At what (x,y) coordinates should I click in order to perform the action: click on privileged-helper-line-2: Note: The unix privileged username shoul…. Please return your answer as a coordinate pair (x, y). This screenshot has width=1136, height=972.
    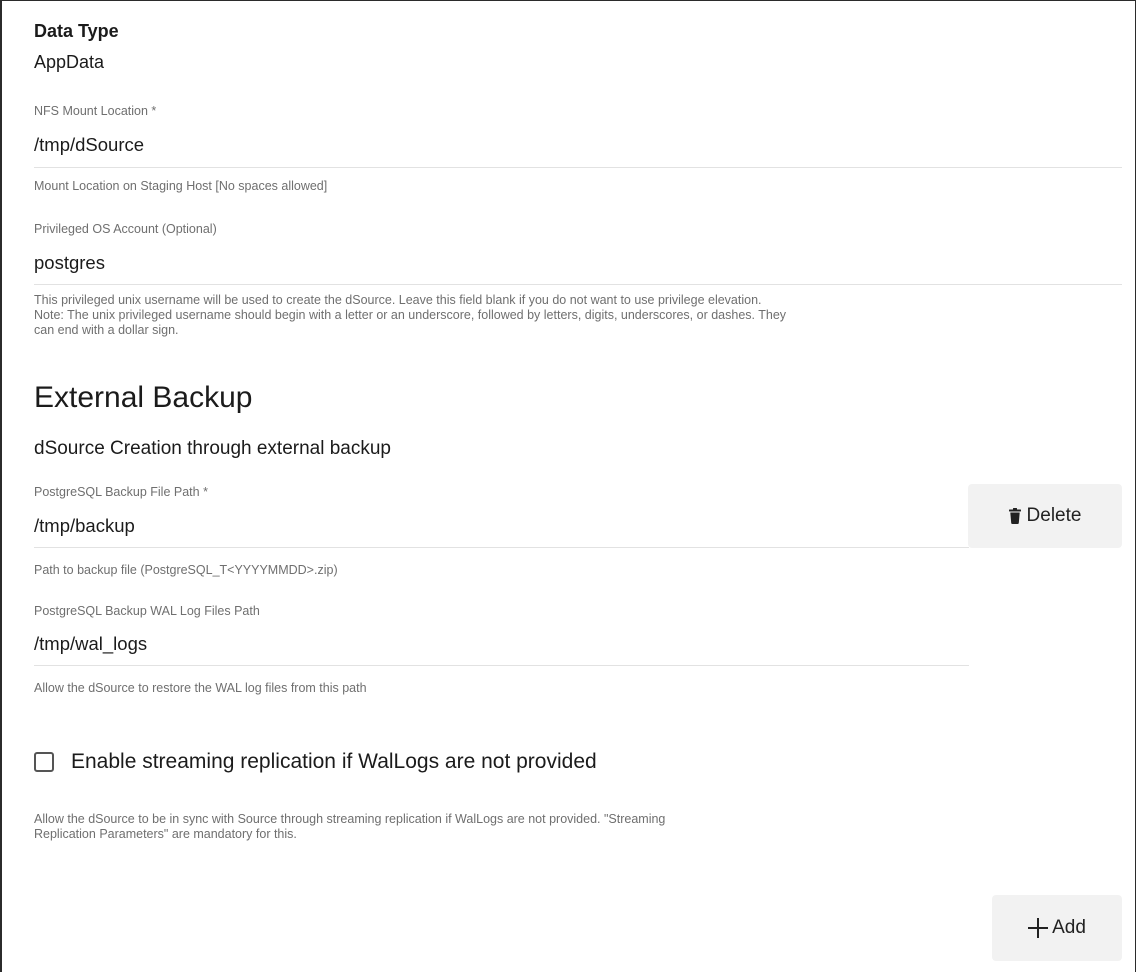
    Looking at the image, I should click on (410, 315).